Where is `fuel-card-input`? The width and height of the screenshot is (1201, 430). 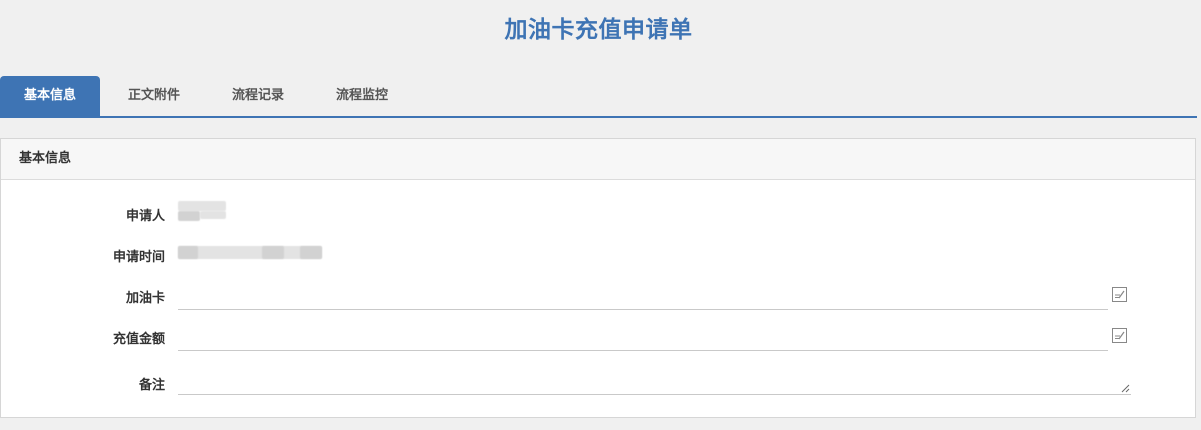
fuel-card-input is located at coordinates (645, 297).